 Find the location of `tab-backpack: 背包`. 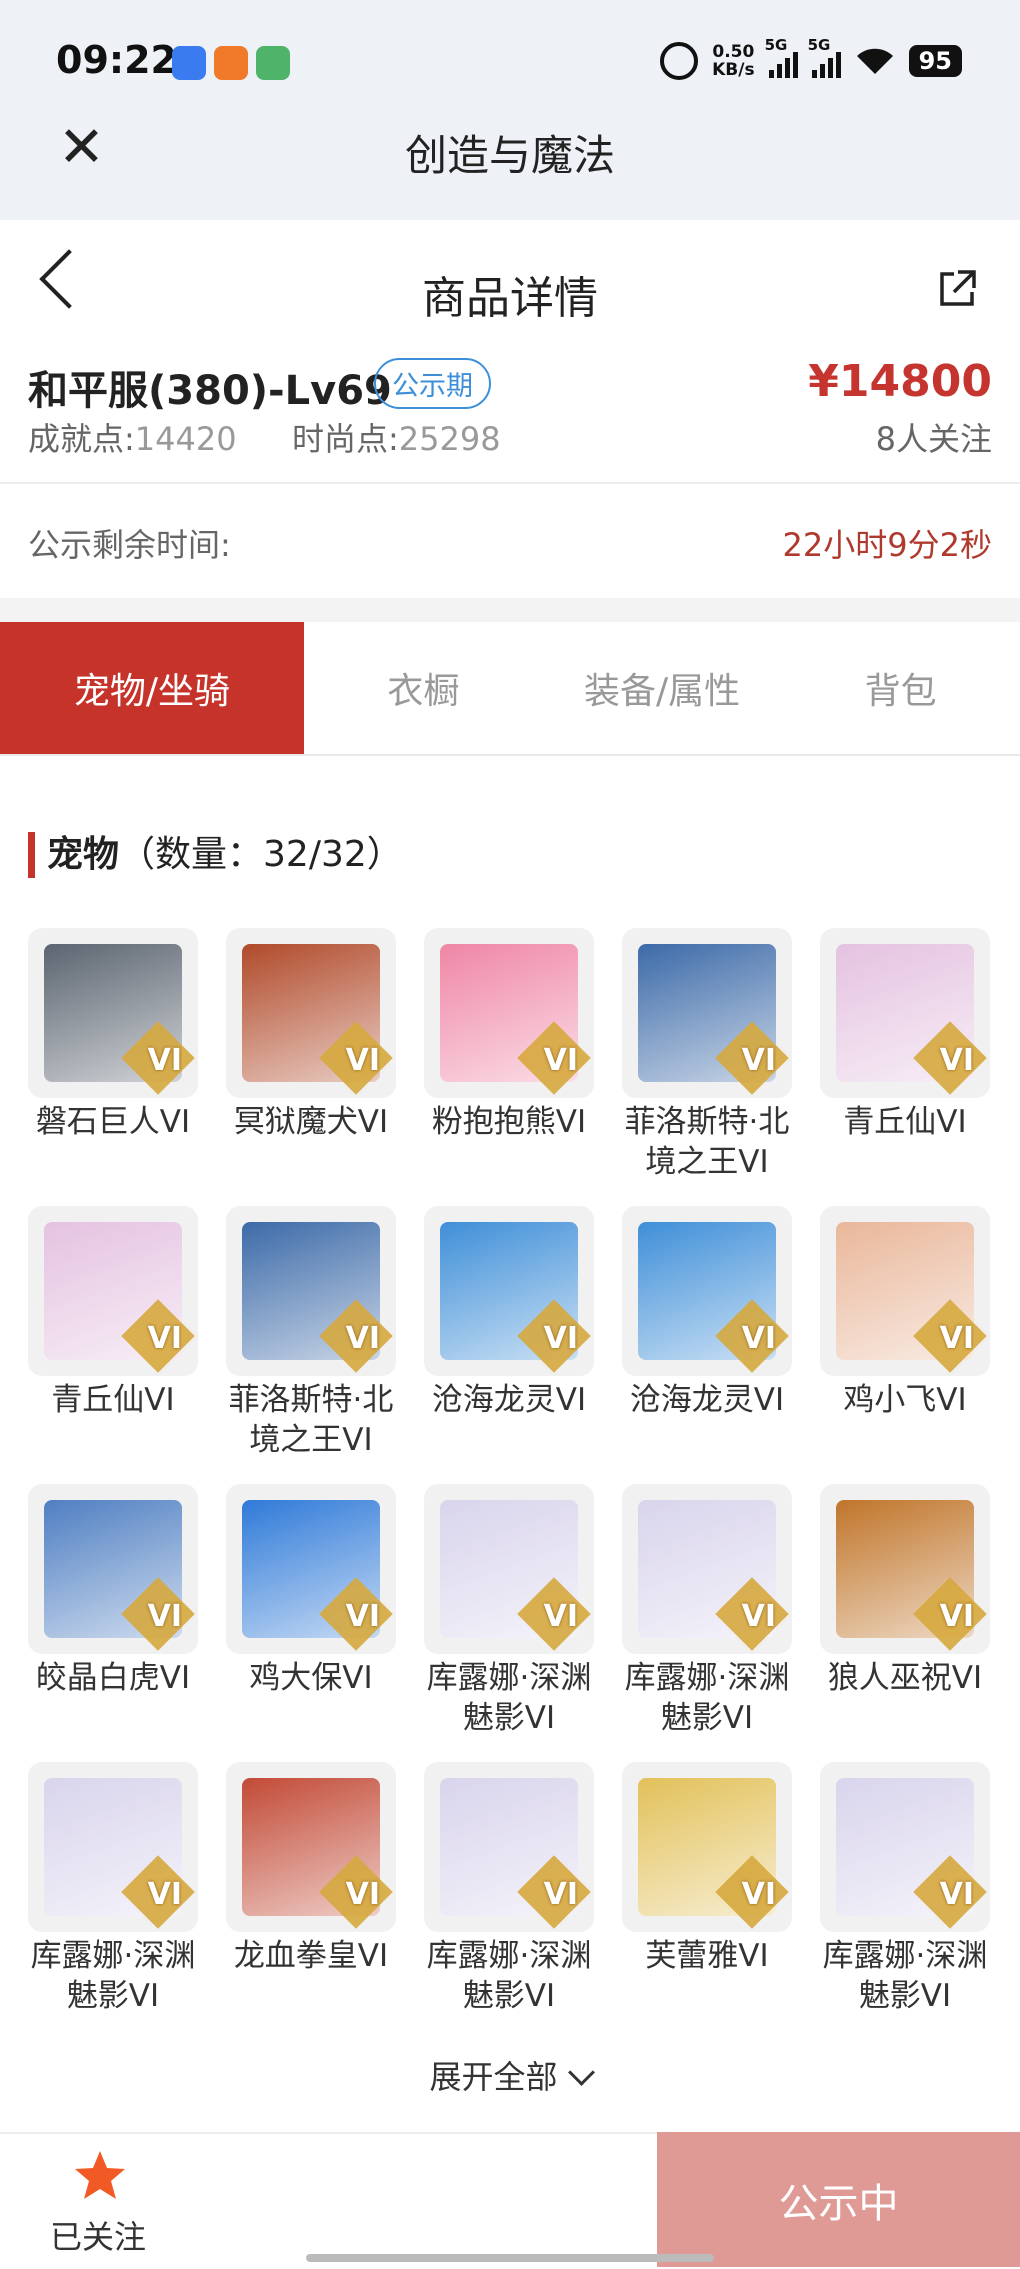

tab-backpack: 背包 is located at coordinates (900, 688).